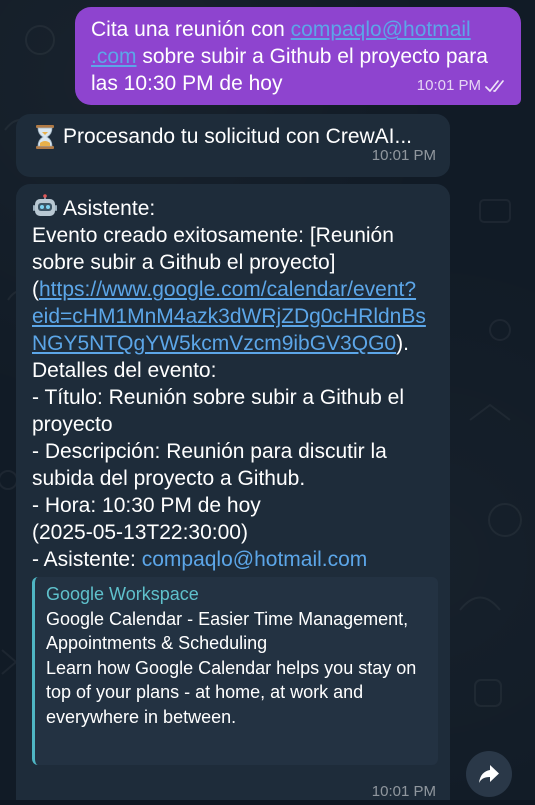 The height and width of the screenshot is (805, 535). Describe the element at coordinates (124, 370) in the screenshot. I see `event-details-header: Detalles del evento:` at that location.